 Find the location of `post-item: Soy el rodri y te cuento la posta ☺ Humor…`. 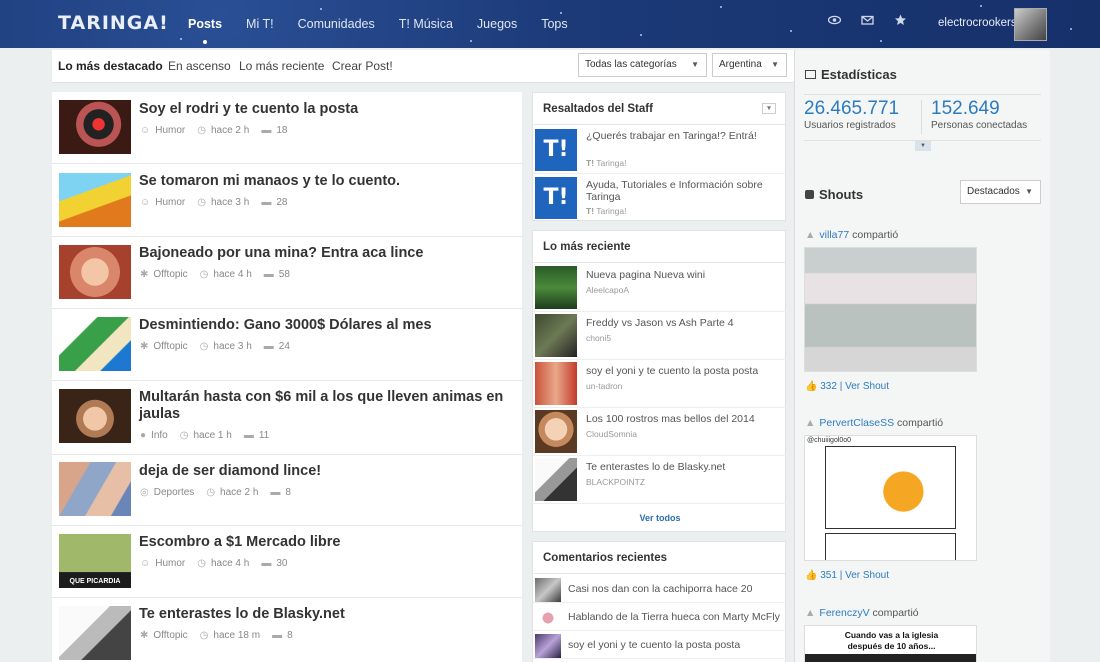

post-item: Soy el rodri y te cuento la posta ☺ Humor… is located at coordinates (287, 128).